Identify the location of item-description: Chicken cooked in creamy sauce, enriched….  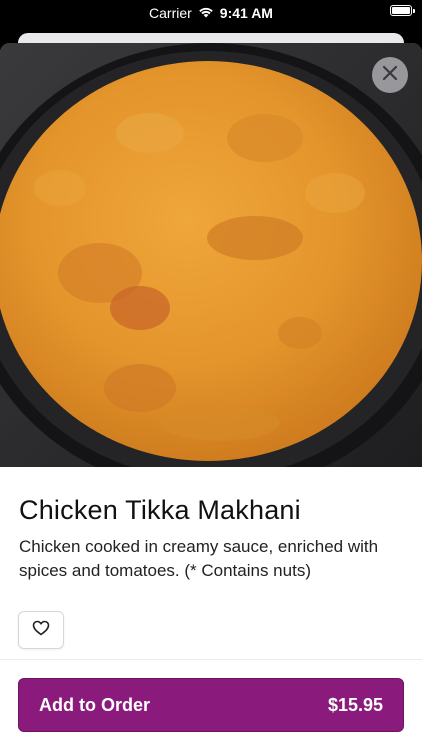
(199, 558).